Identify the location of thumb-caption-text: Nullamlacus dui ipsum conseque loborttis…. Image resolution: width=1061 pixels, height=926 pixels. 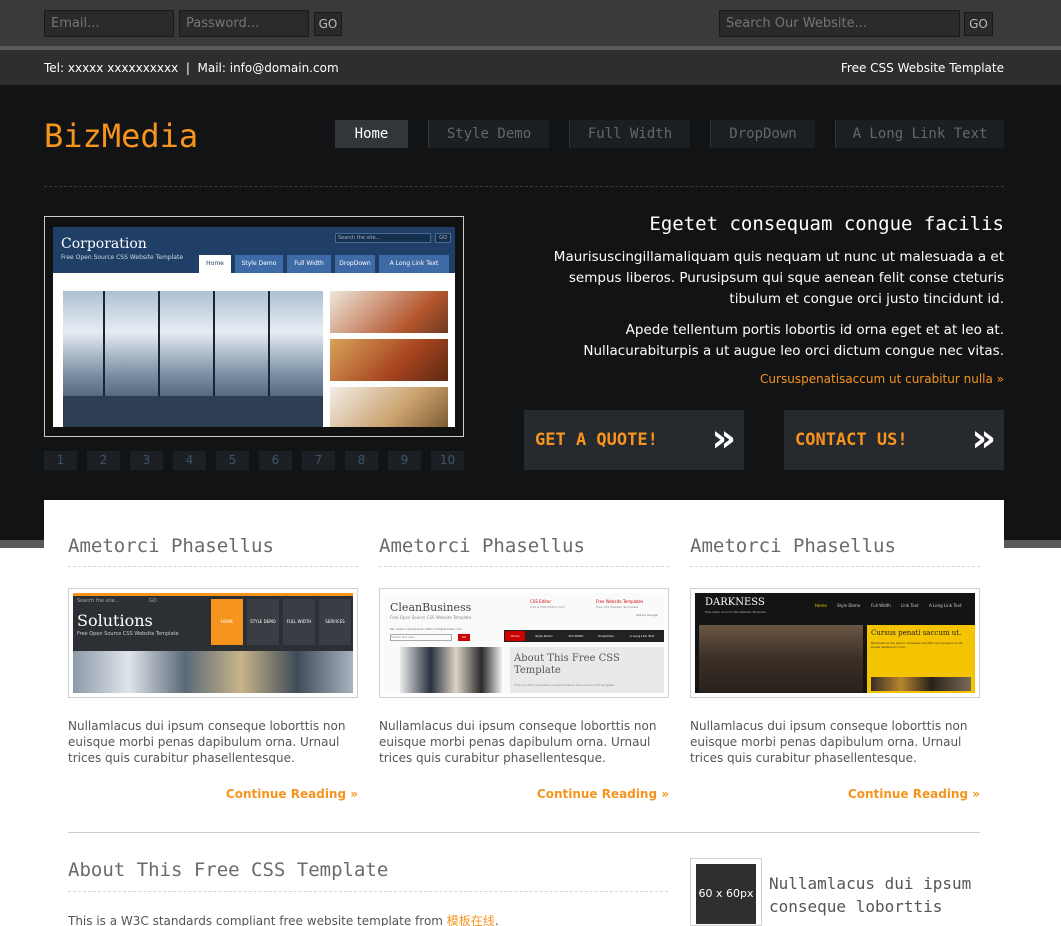
(917, 645).